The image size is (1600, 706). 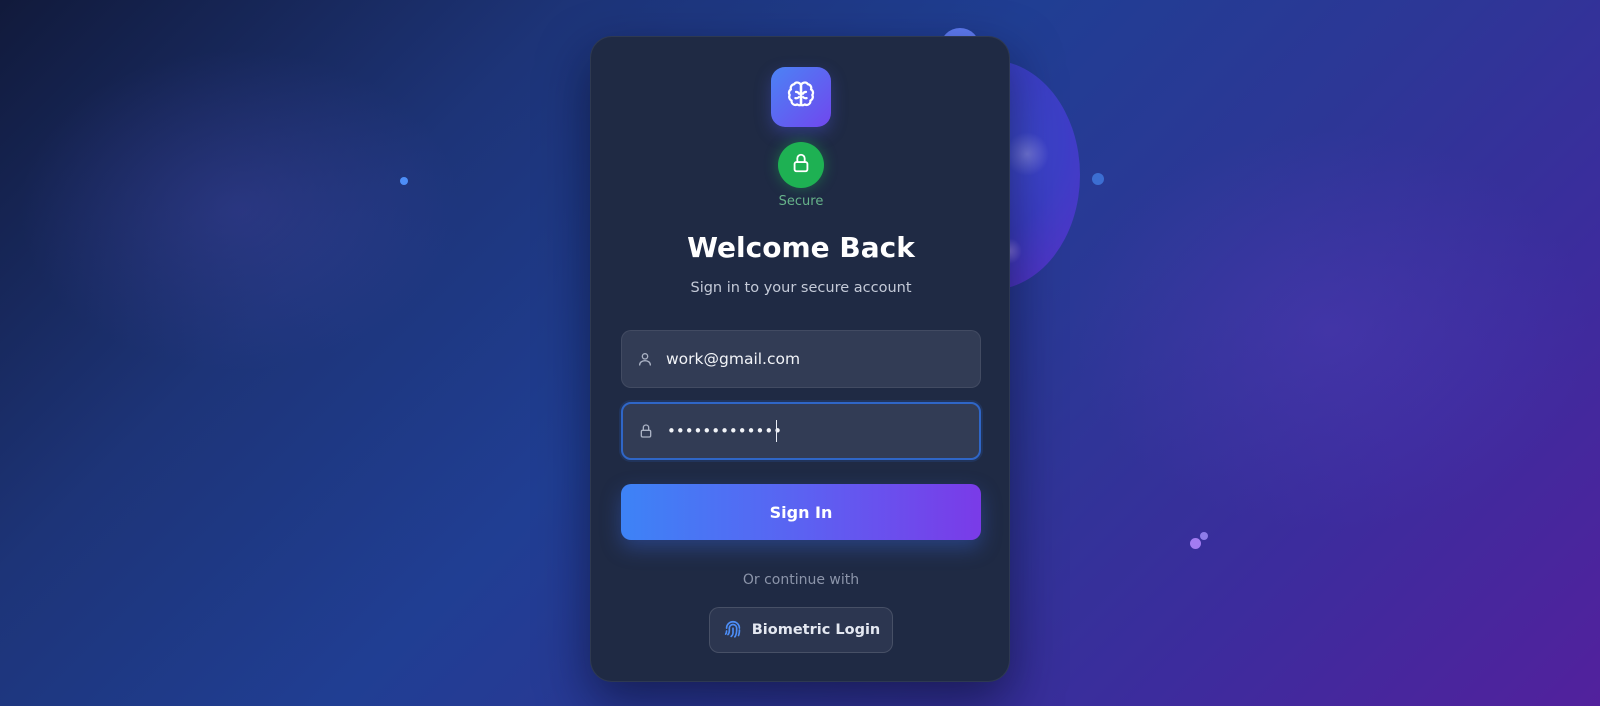 I want to click on fingerprint-icon, so click(x=733, y=630).